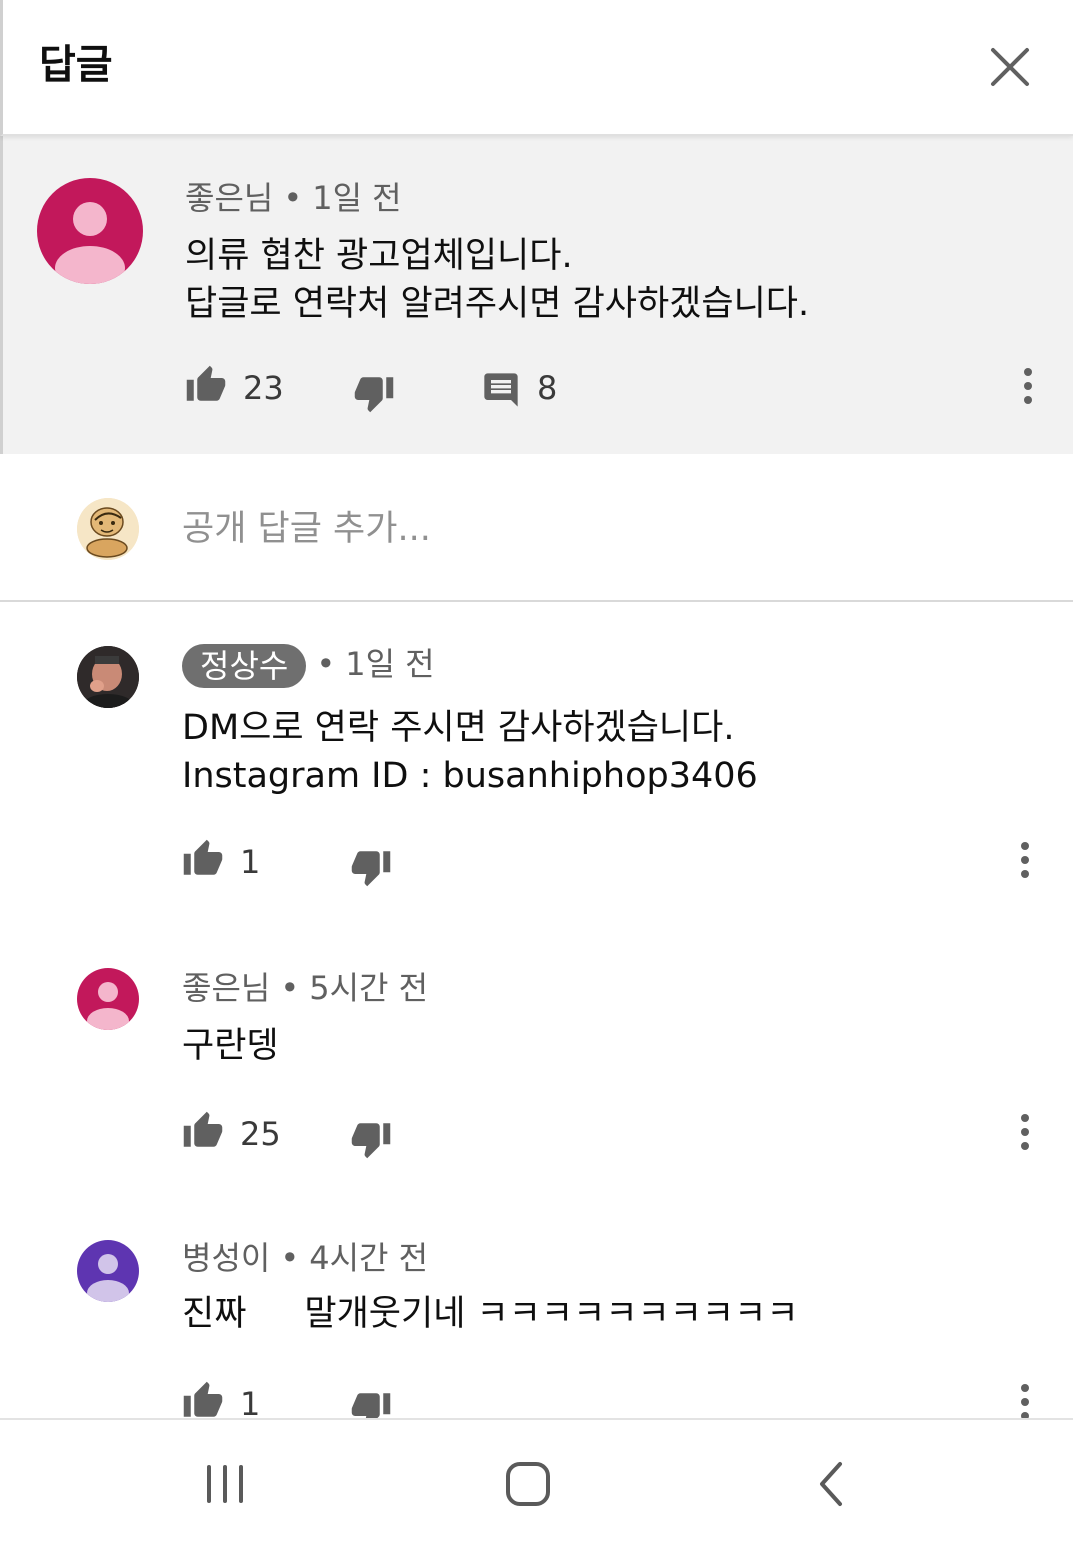 Image resolution: width=1073 pixels, height=1547 pixels. I want to click on comment-meta: 병성이 • 4시간 전, so click(305, 1258).